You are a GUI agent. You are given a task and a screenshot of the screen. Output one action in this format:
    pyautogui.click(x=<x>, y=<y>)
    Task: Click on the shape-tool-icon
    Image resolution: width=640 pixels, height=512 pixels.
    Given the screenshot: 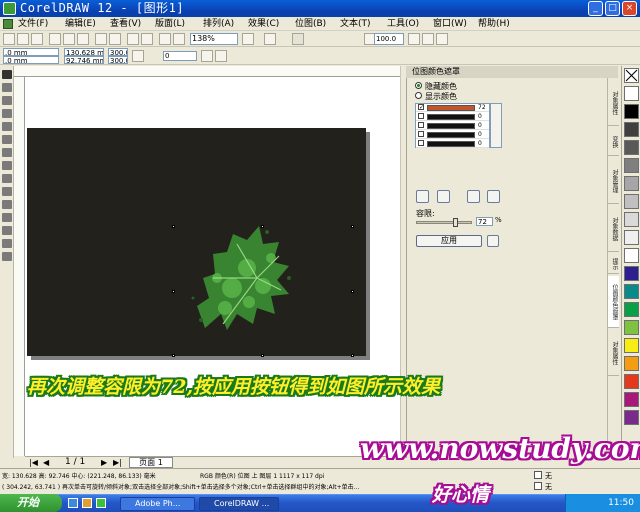 What is the action you would take?
    pyautogui.click(x=7, y=87)
    